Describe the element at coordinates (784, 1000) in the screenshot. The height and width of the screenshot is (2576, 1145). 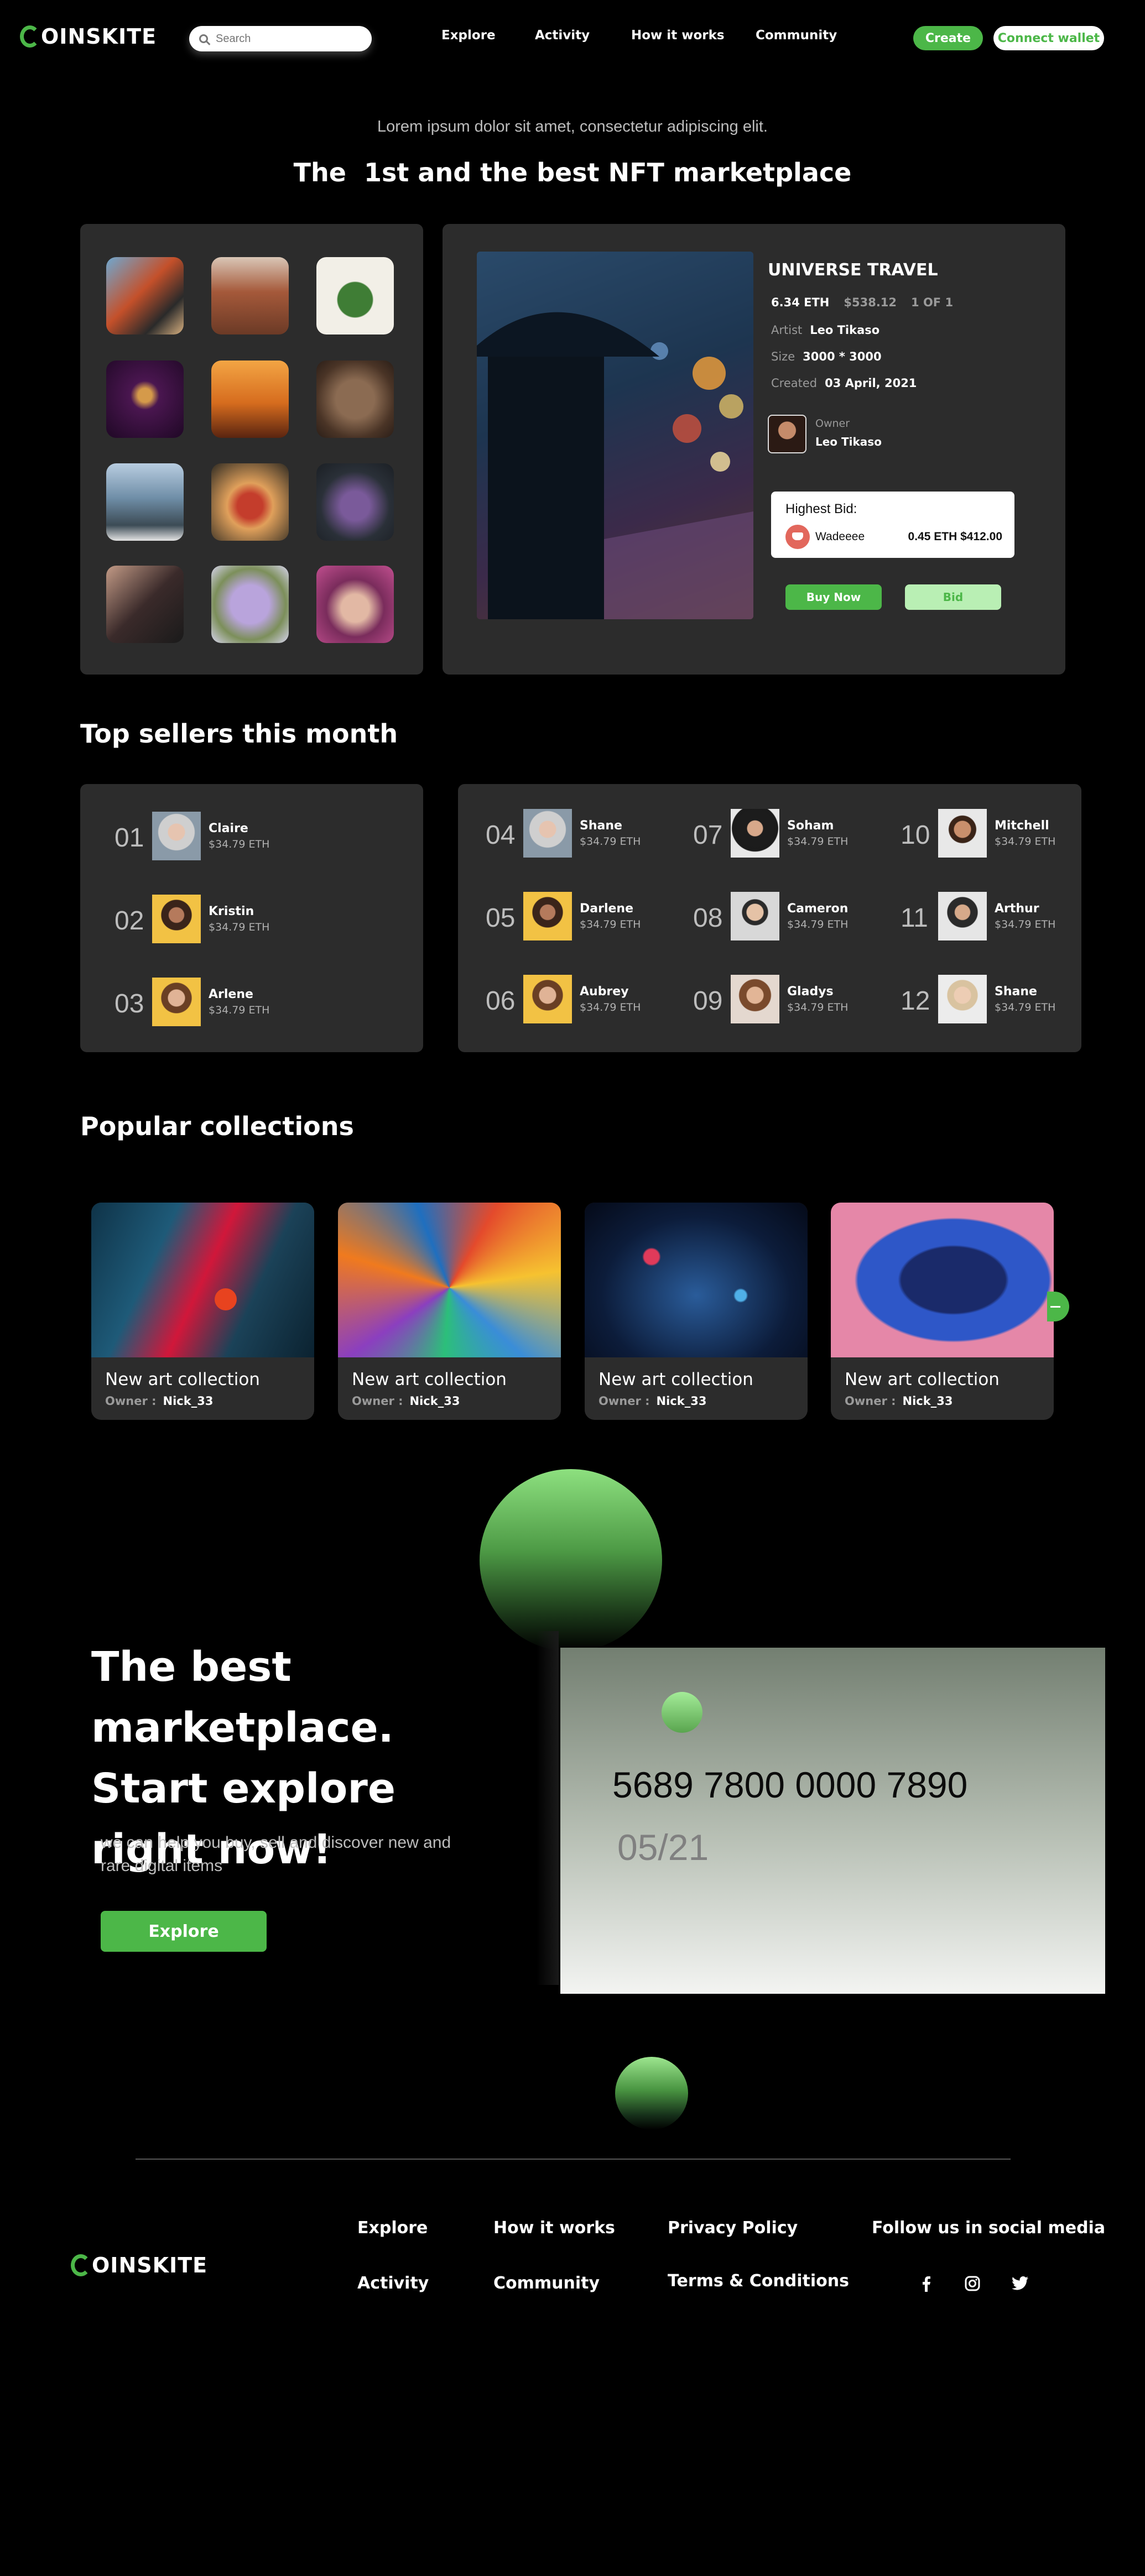
I see `seller-item: 09 Gladys $34.79 ETH` at that location.